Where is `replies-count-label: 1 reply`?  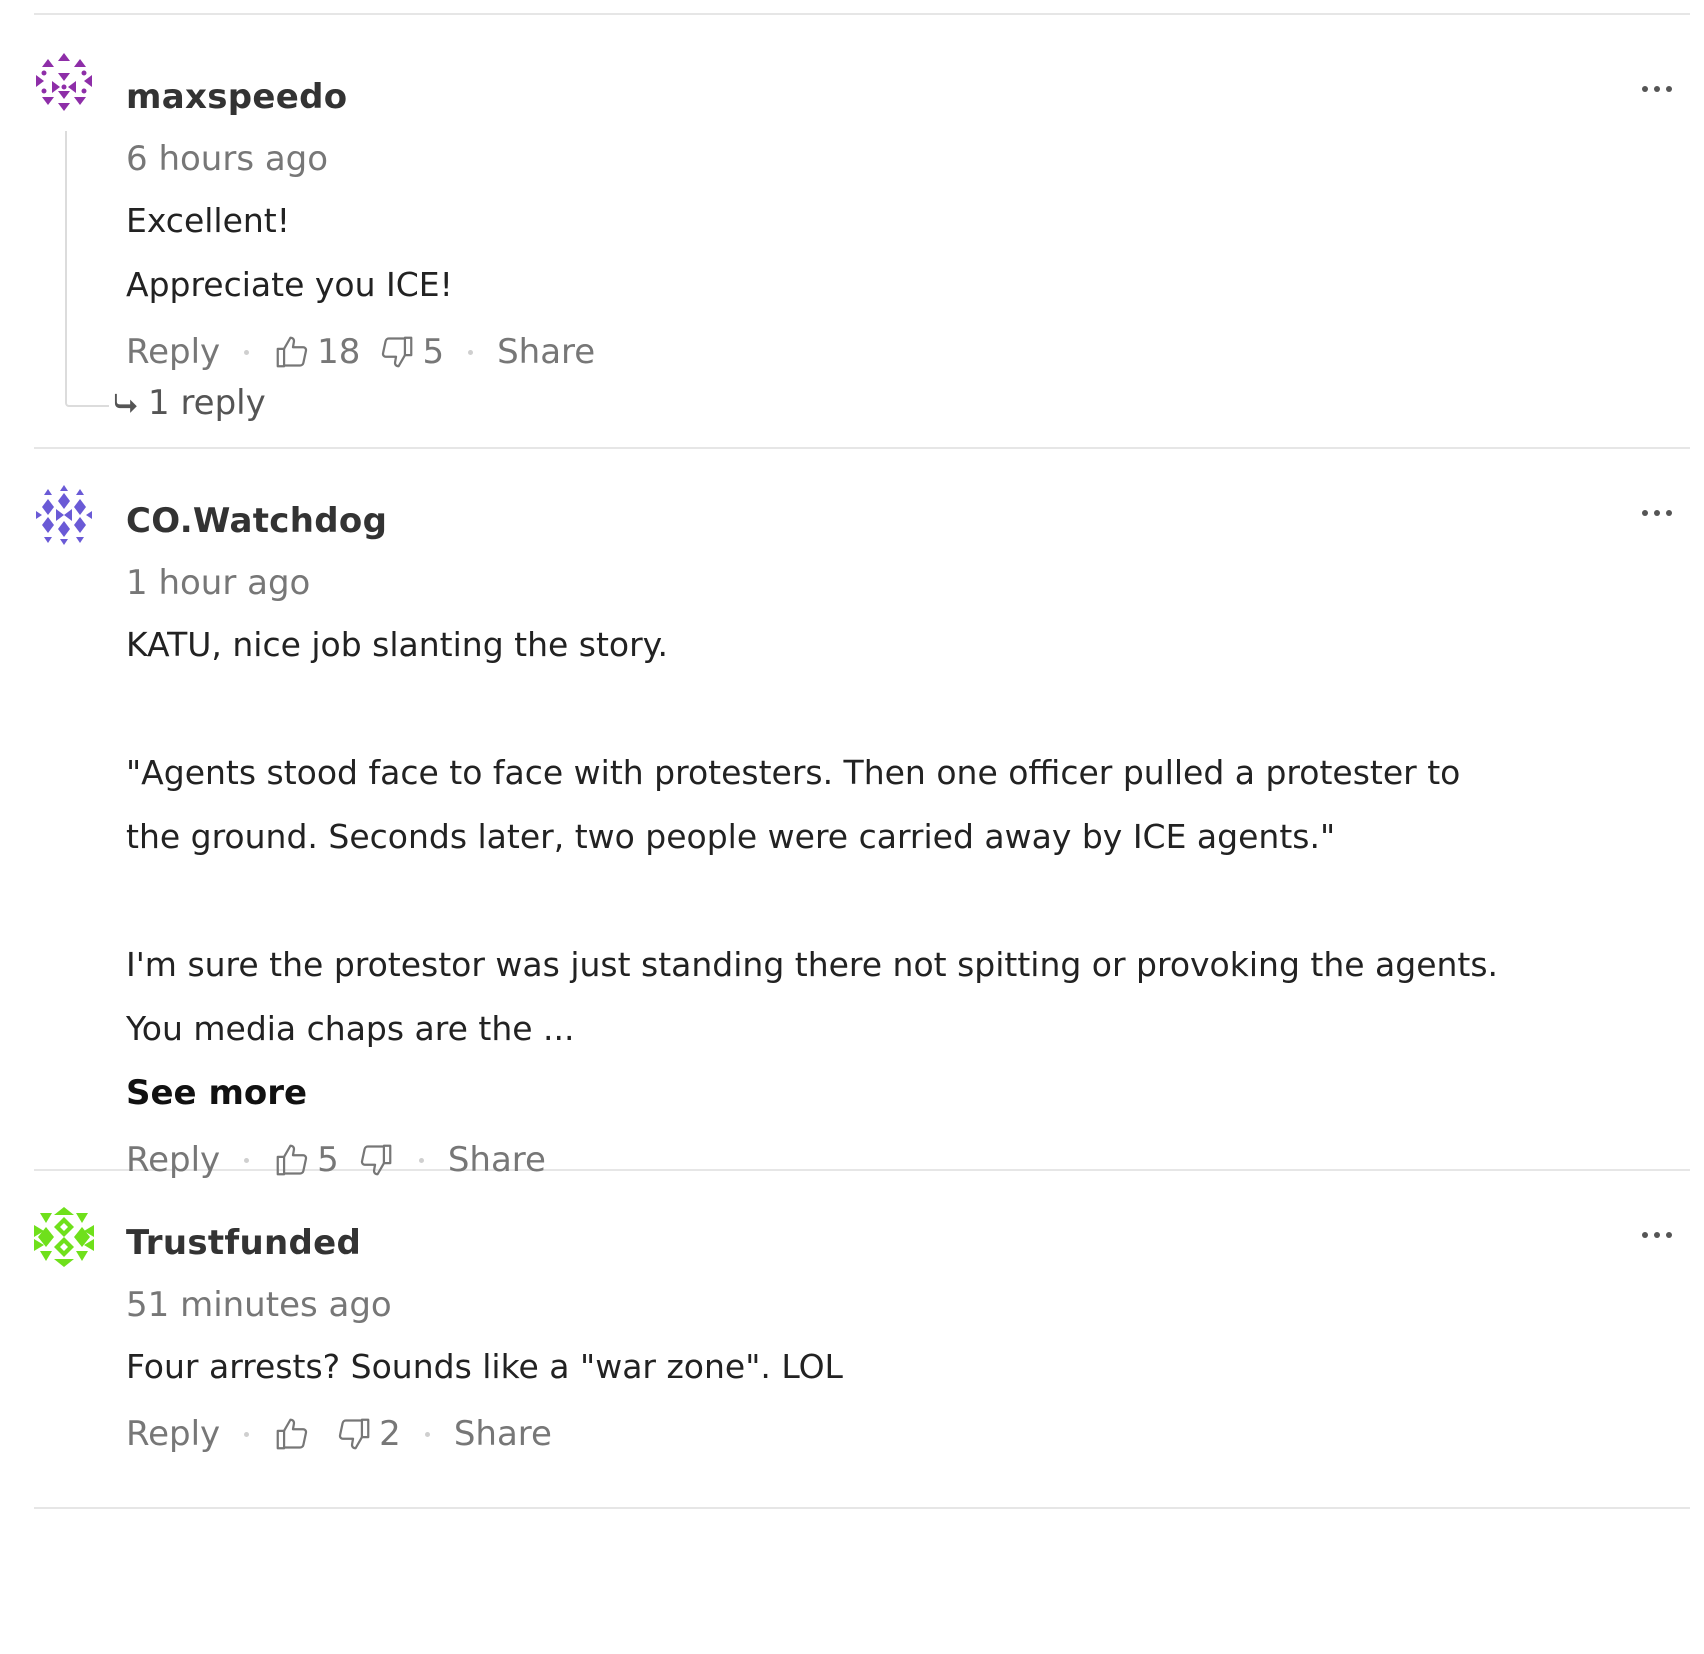
replies-count-label: 1 reply is located at coordinates (207, 403).